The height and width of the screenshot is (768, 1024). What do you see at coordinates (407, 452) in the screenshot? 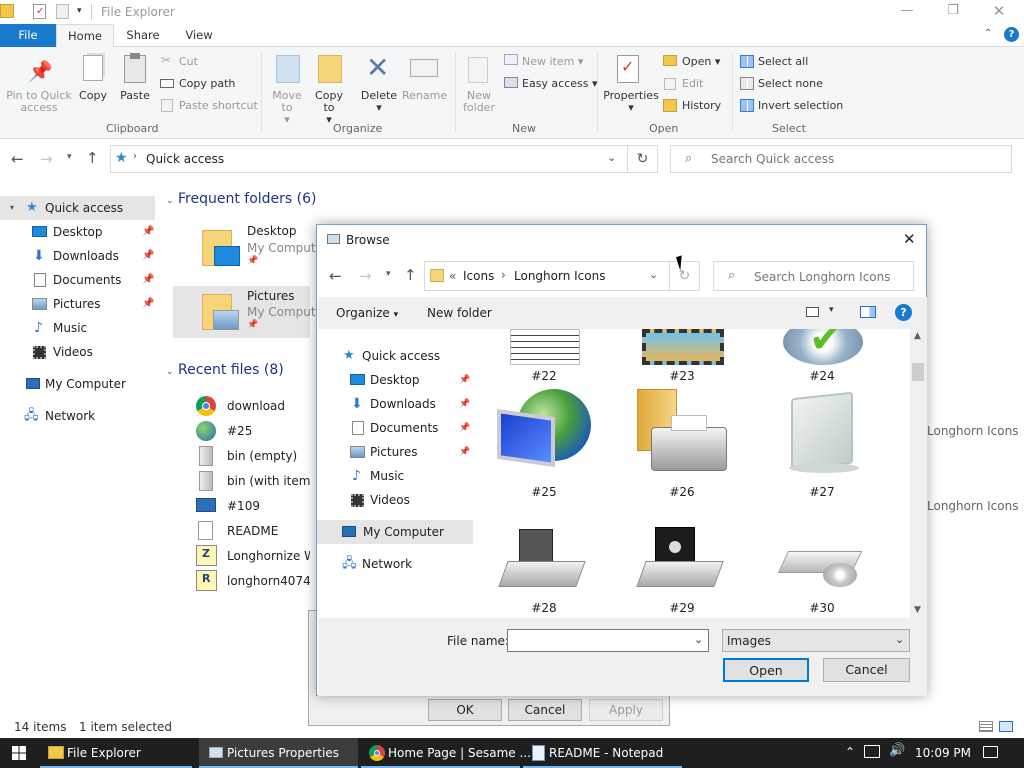
I see `browse-nav-pictures: Pictures 📌` at bounding box center [407, 452].